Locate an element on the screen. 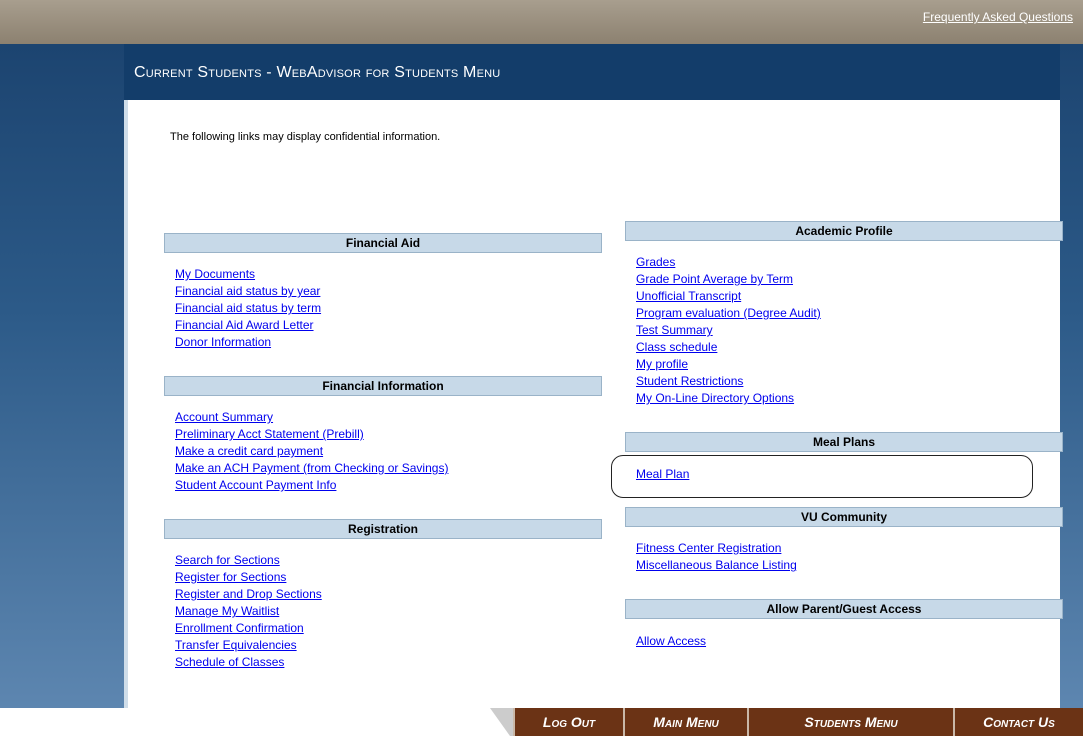 The width and height of the screenshot is (1083, 736). link-preliminary-acct-statement: Preliminary Acct Statement (Prebill) is located at coordinates (311, 434).